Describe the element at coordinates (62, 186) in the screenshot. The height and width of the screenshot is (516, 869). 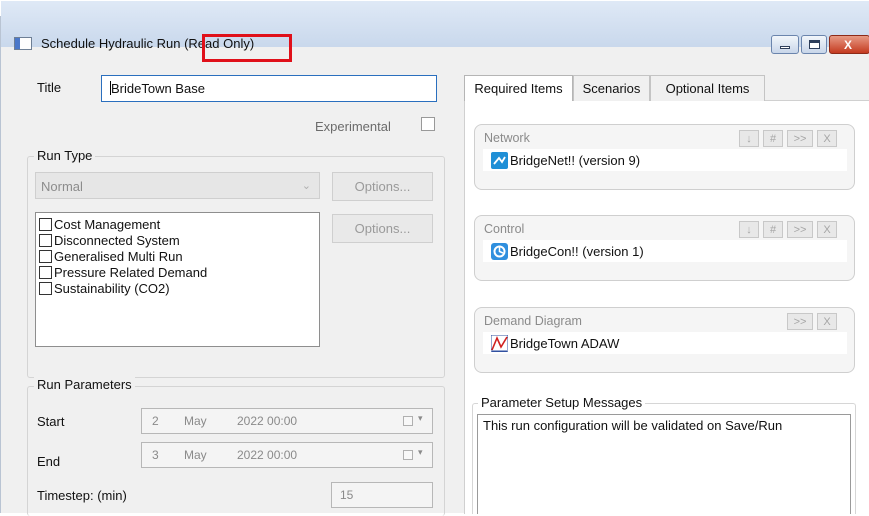
I see `run-type-selected: Normal` at that location.